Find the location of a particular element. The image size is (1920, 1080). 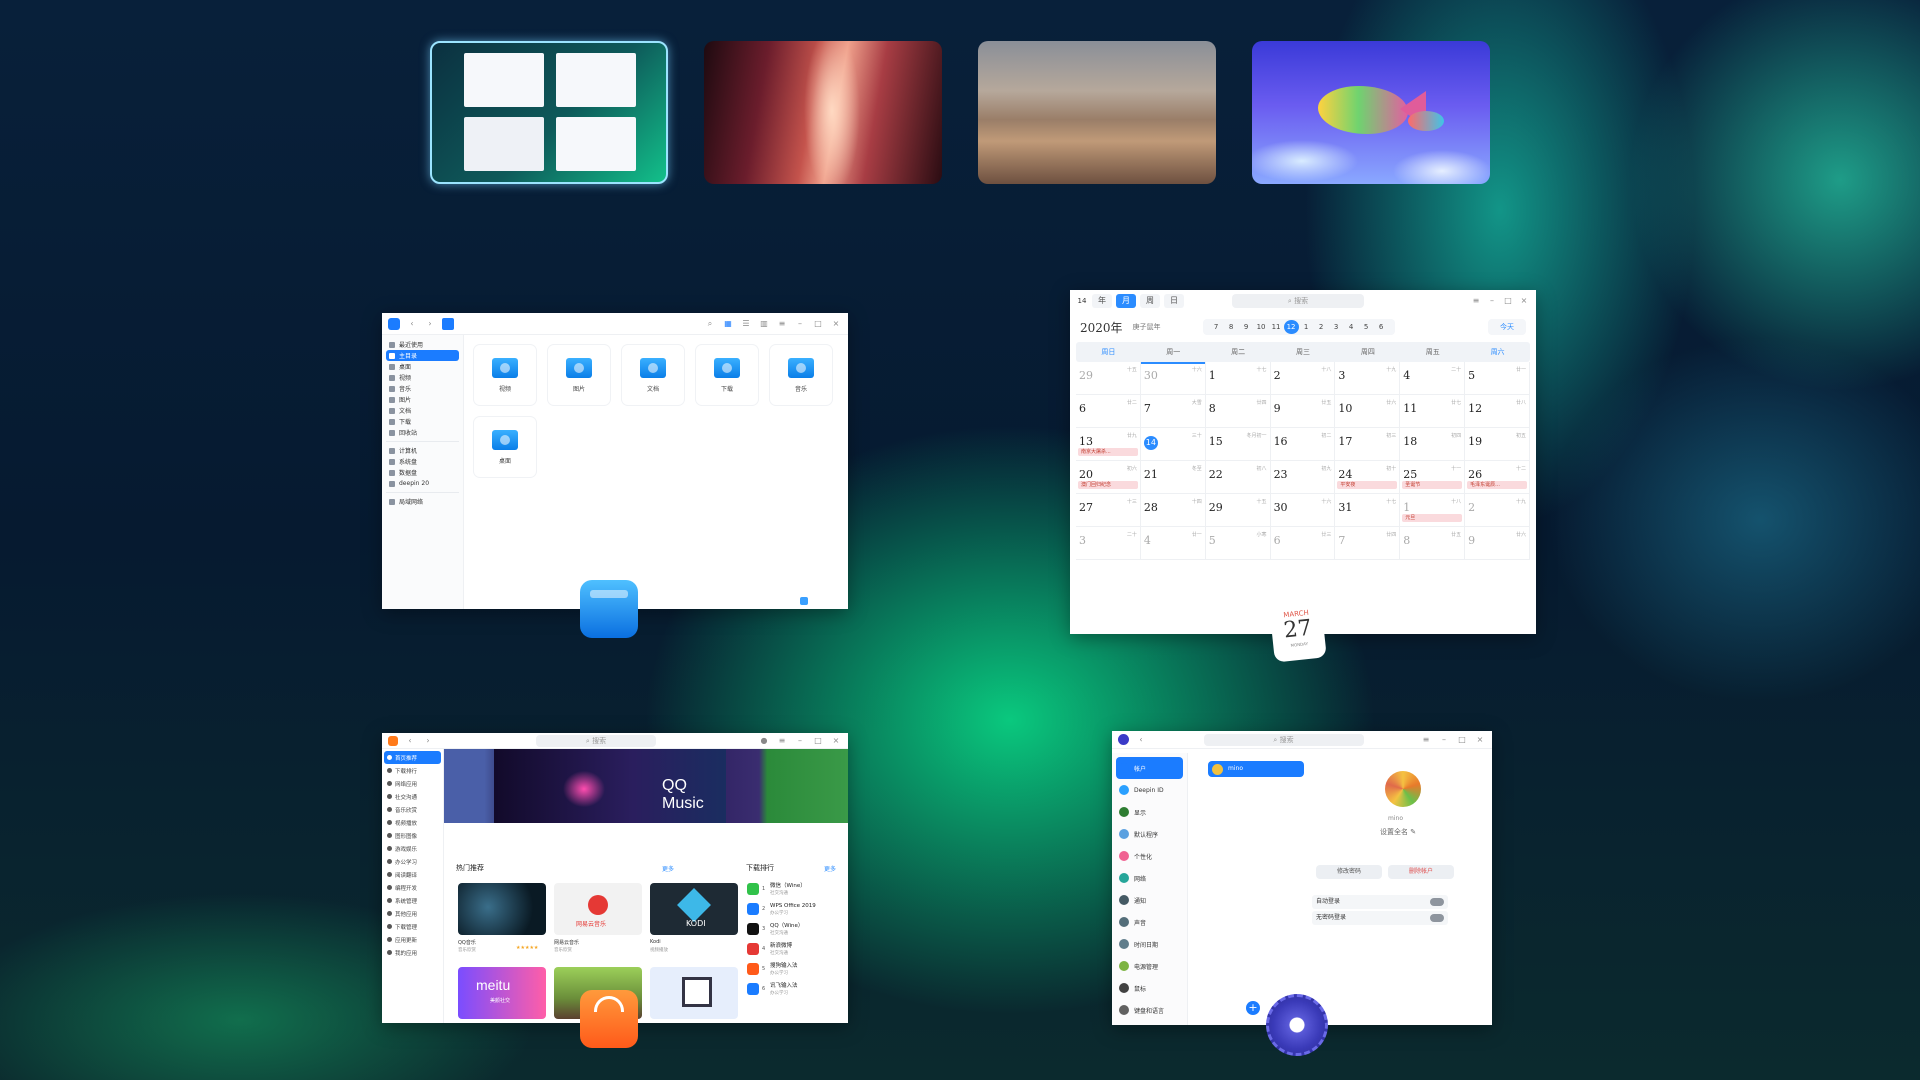

sidebar-item: 显示 is located at coordinates (1149, 812).